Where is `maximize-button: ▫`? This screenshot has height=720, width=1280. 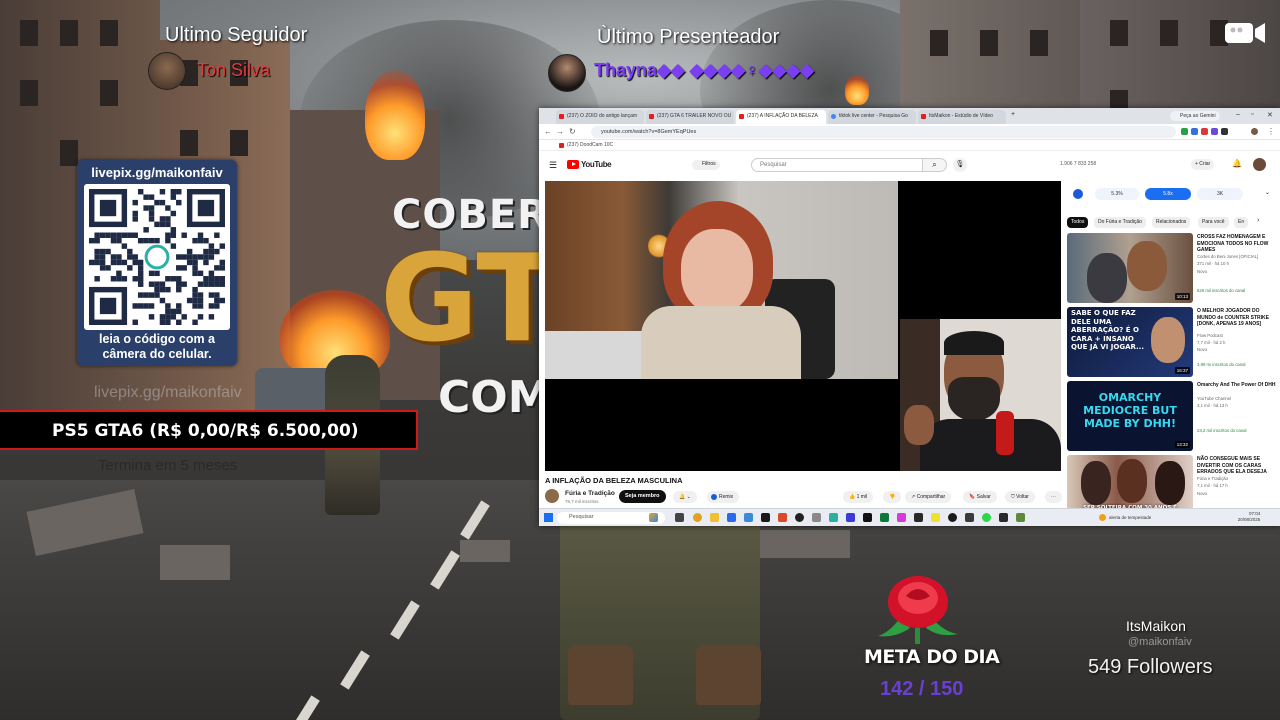 maximize-button: ▫ is located at coordinates (1252, 114).